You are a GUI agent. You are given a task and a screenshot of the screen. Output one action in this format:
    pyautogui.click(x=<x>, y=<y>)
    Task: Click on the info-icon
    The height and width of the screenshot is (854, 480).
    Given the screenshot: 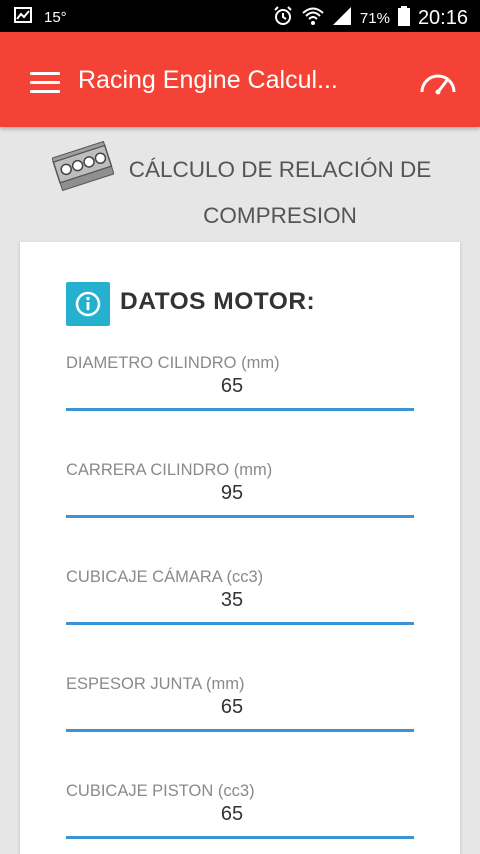 What is the action you would take?
    pyautogui.click(x=88, y=304)
    